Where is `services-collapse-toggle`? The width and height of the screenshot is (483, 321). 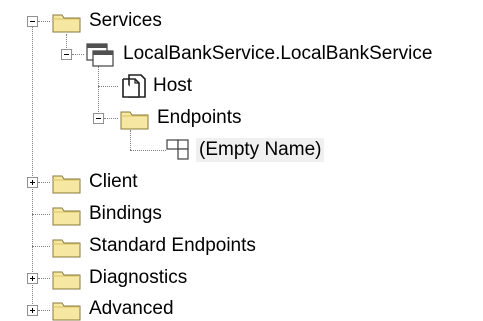
services-collapse-toggle is located at coordinates (32, 21).